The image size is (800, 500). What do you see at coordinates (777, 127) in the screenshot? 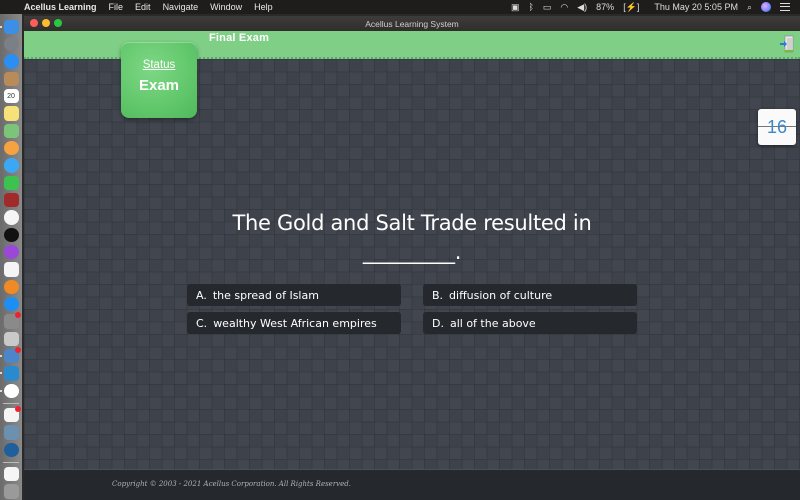
I see `question-number-badge: 16` at bounding box center [777, 127].